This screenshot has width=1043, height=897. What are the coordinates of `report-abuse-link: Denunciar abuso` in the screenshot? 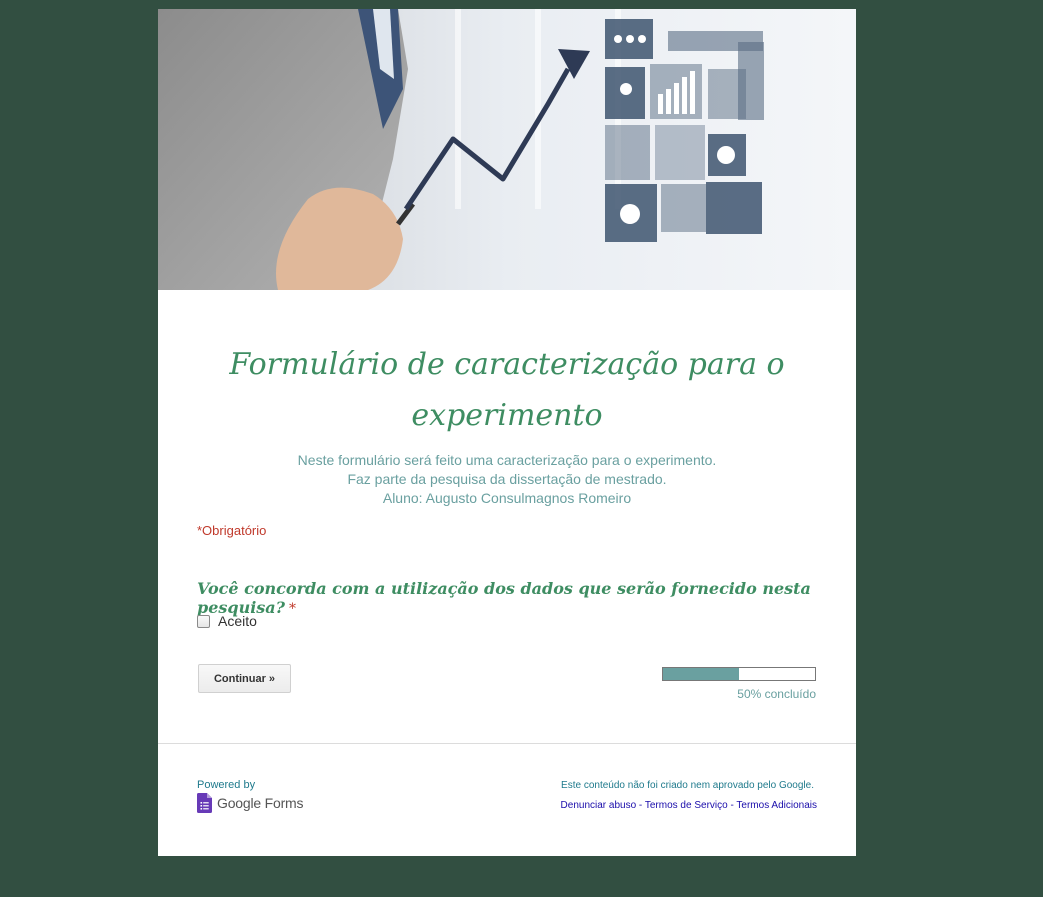 It's located at (599, 805).